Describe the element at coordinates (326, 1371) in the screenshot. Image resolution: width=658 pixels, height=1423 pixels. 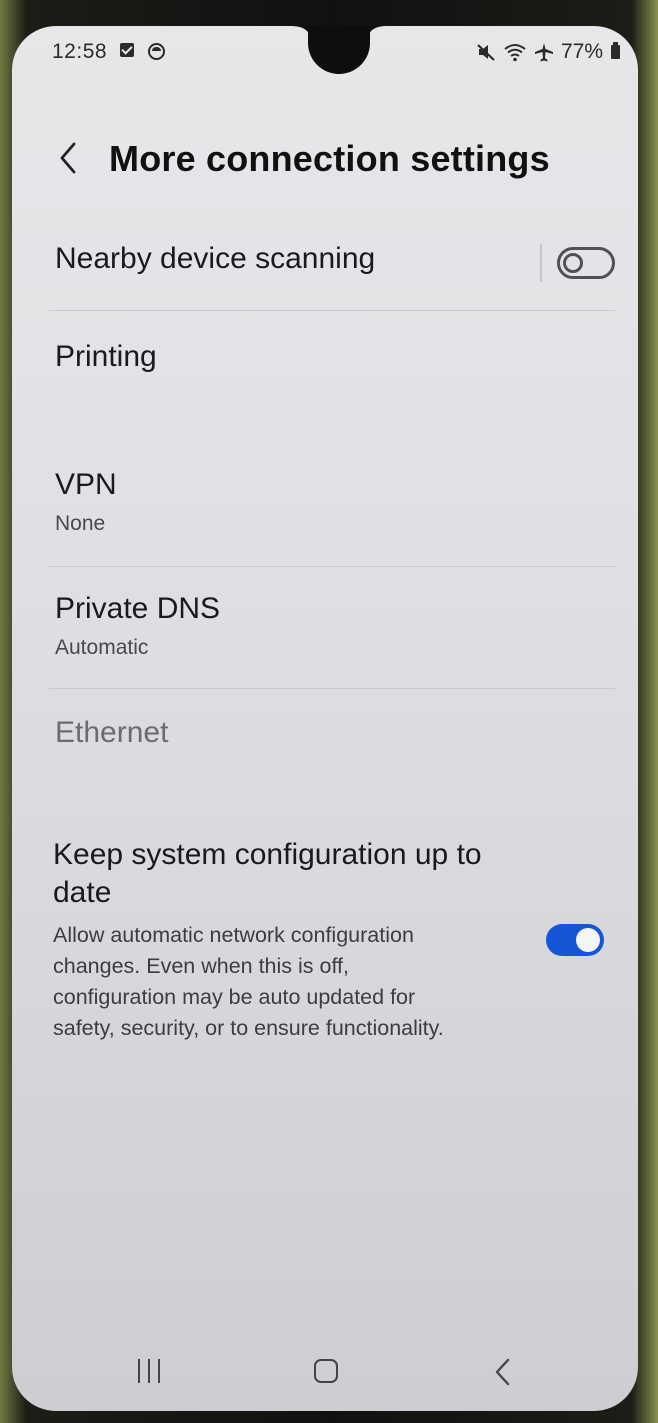
I see `home-icon` at that location.